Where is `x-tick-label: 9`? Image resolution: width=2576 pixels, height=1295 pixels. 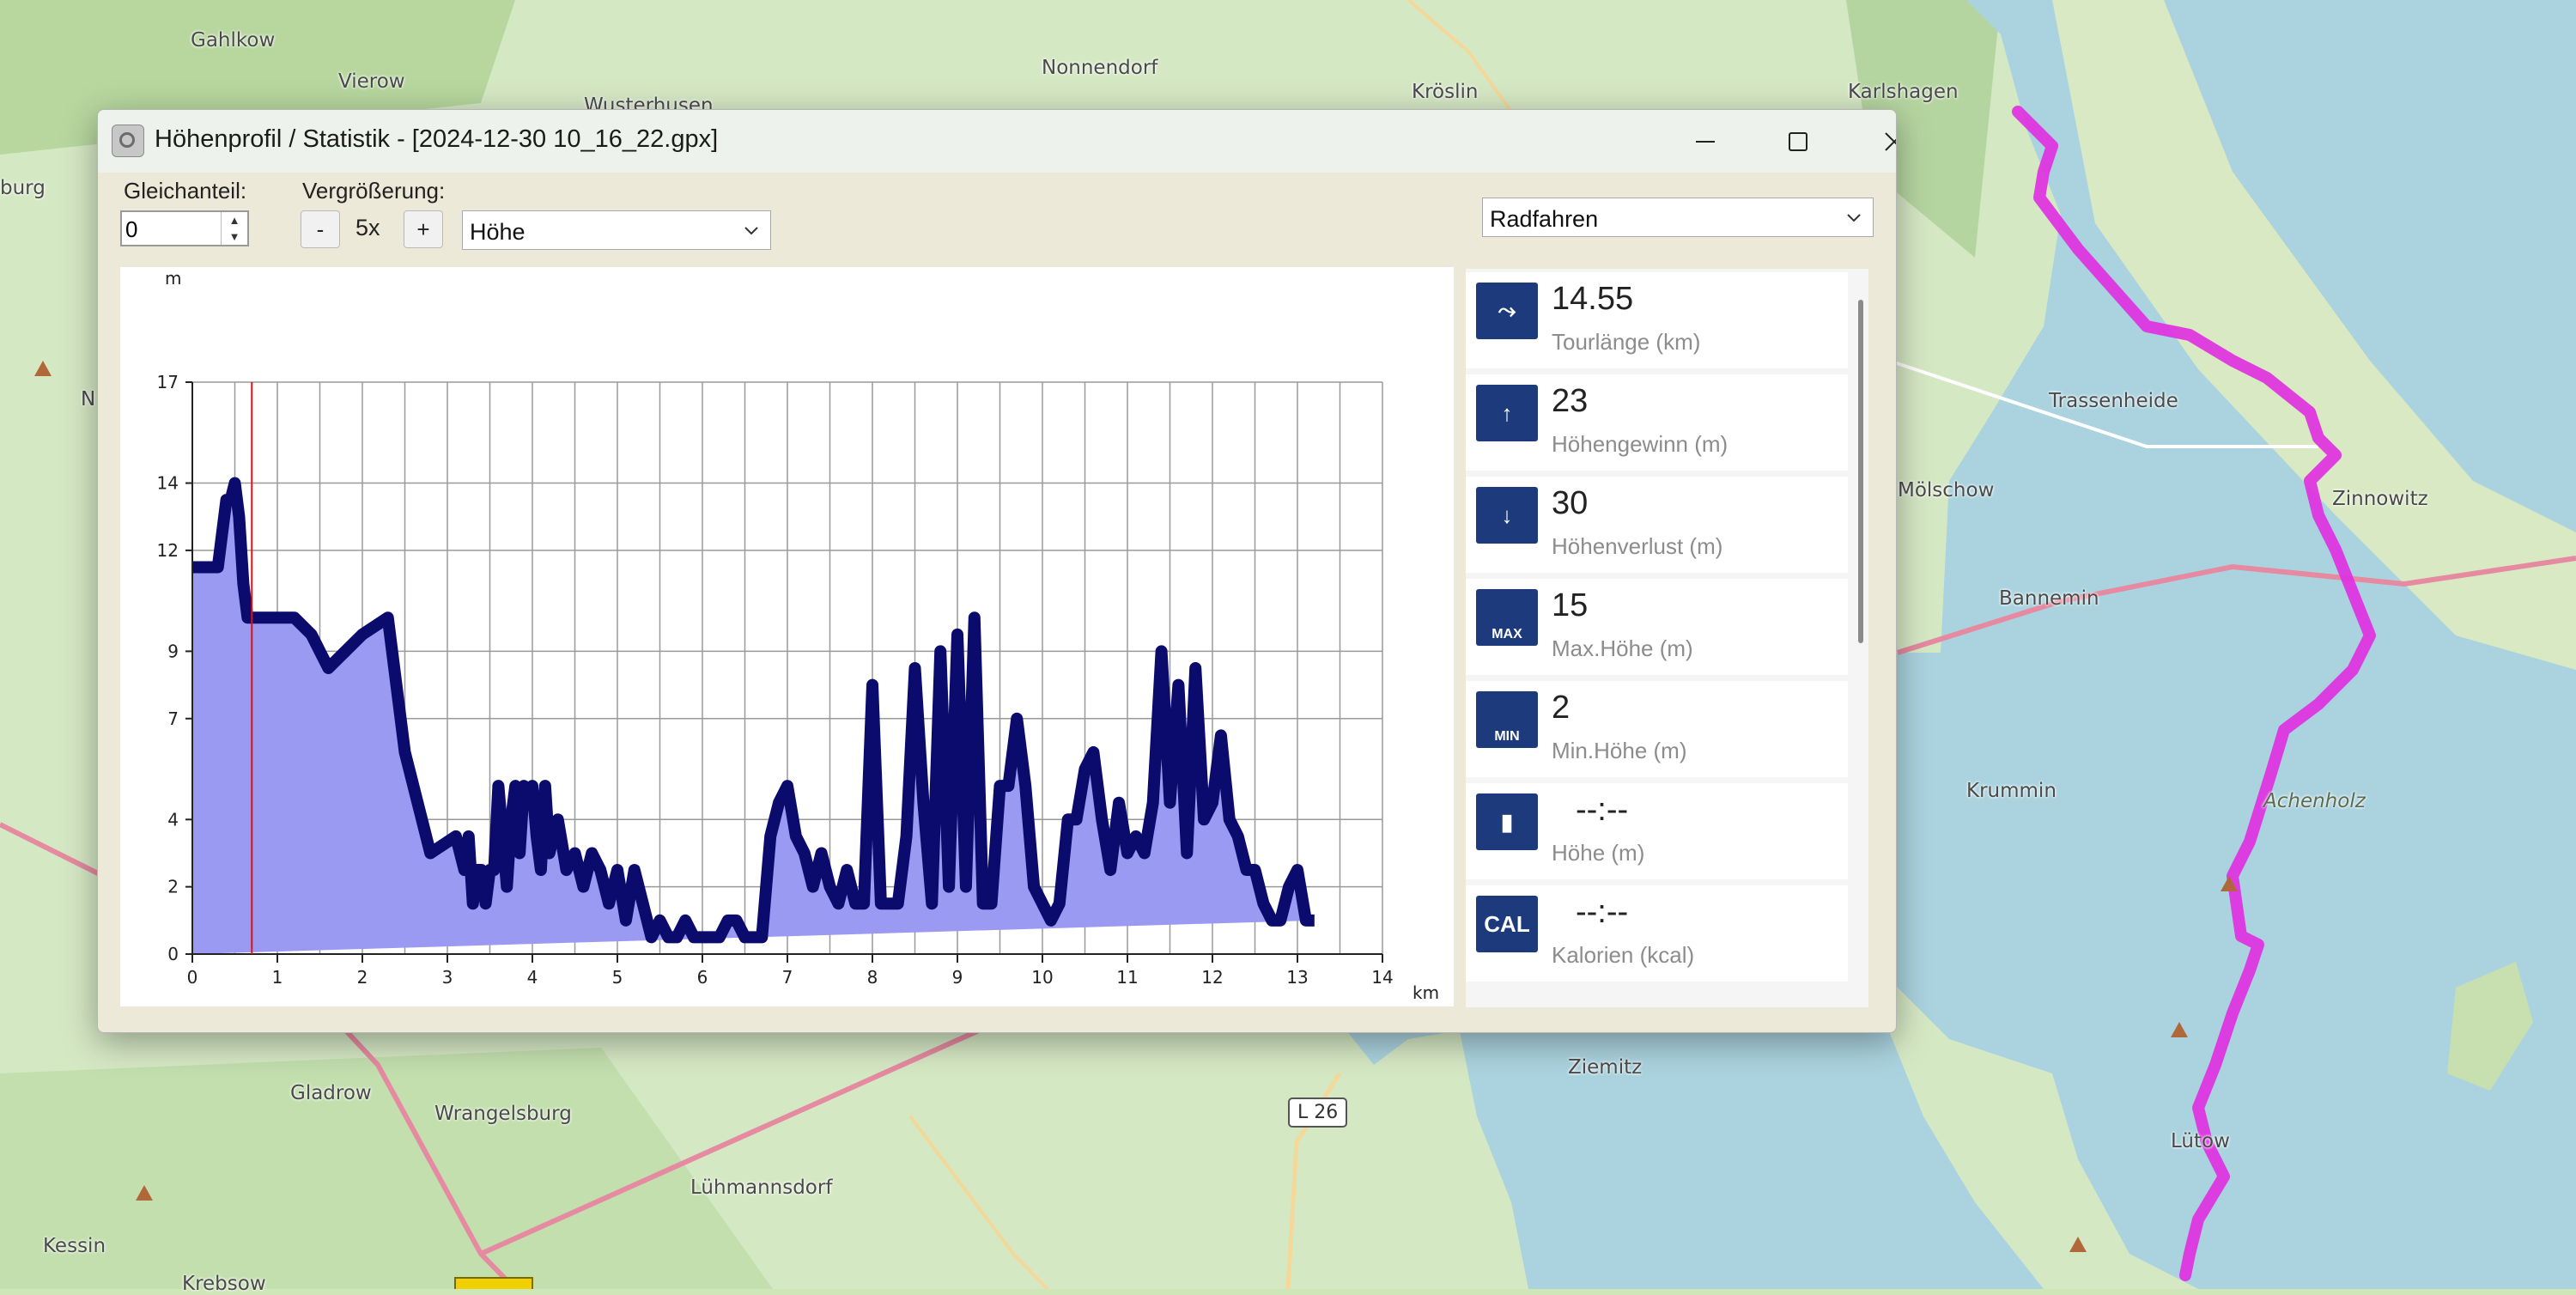
x-tick-label: 9 is located at coordinates (958, 977).